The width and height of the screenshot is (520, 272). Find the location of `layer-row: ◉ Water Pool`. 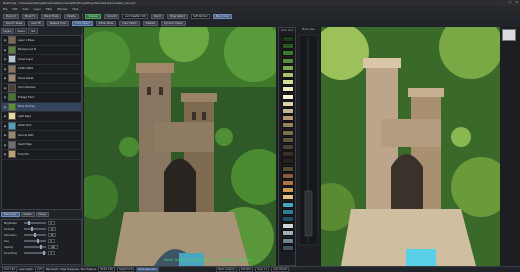

layer-row: ◉ Water Pool is located at coordinates (41, 126).